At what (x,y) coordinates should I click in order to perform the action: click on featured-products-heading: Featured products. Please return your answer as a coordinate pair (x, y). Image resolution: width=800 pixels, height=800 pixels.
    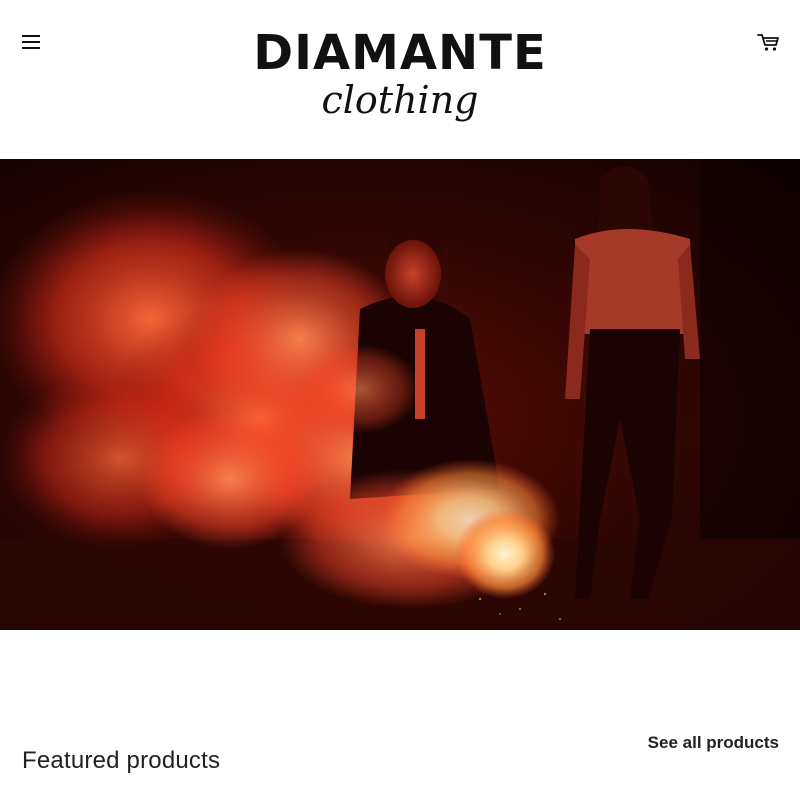
    Looking at the image, I should click on (121, 760).